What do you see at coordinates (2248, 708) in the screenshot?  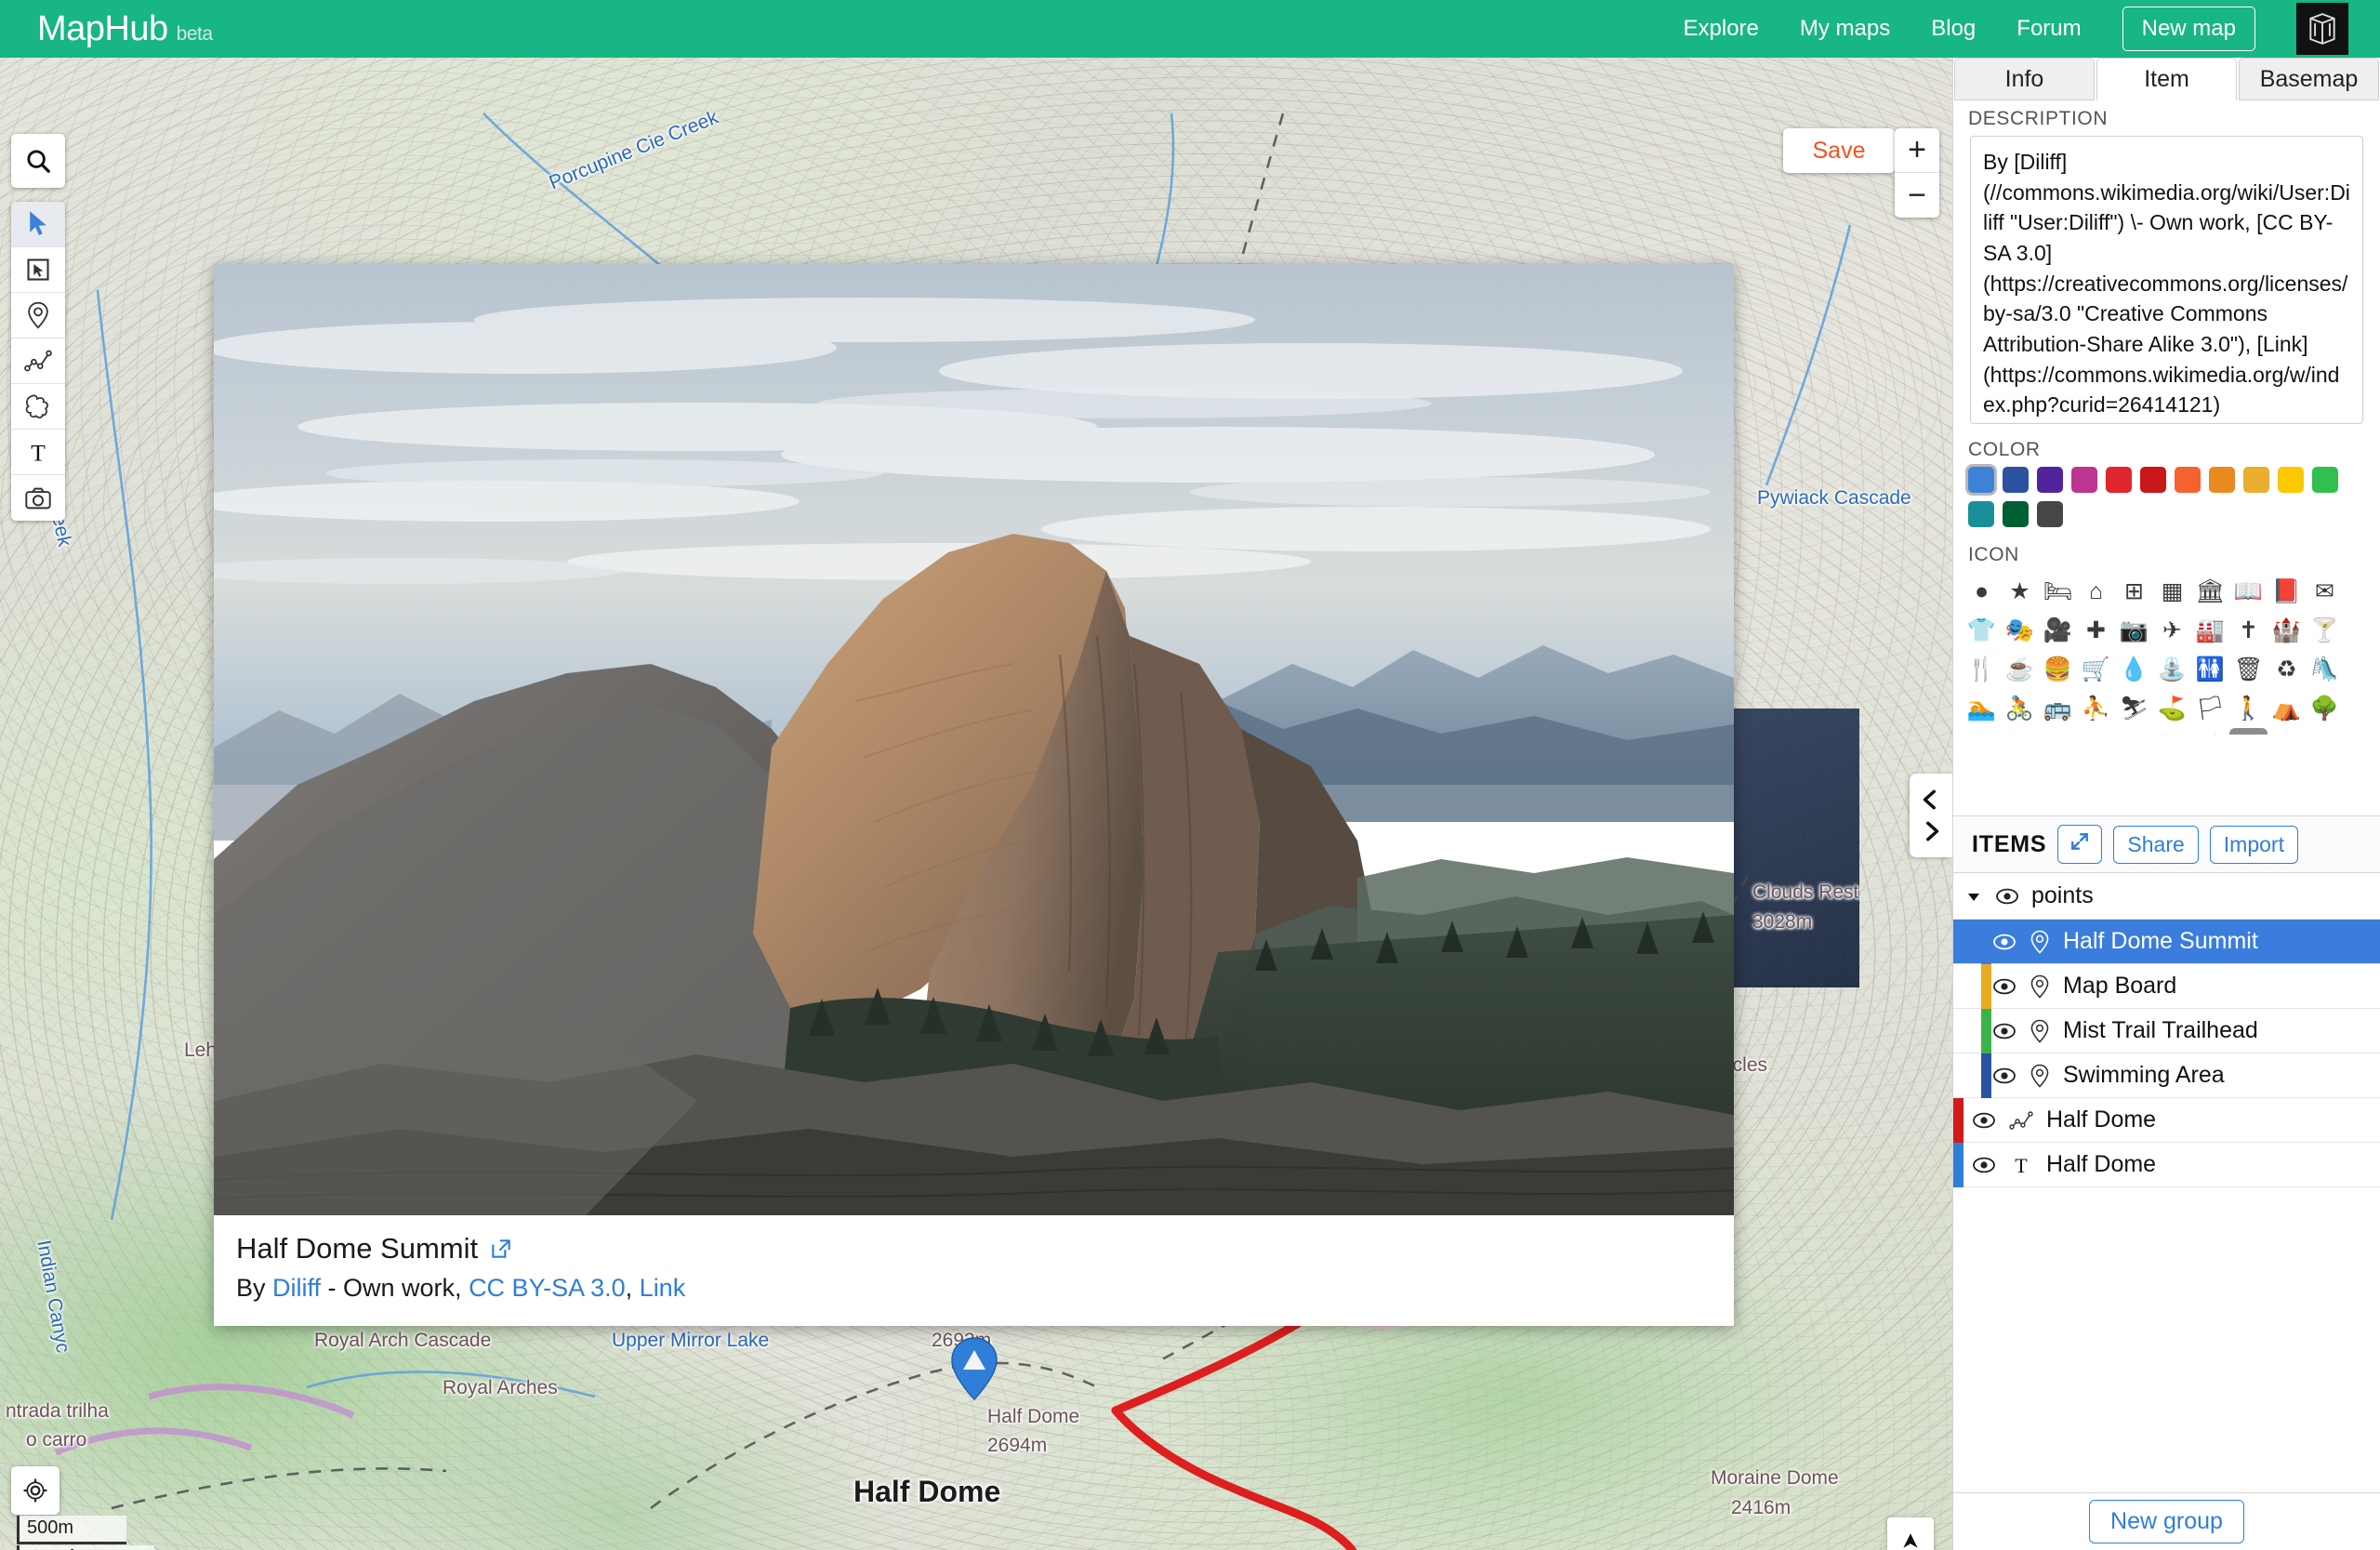 I see `icon-hiking: 🚶` at bounding box center [2248, 708].